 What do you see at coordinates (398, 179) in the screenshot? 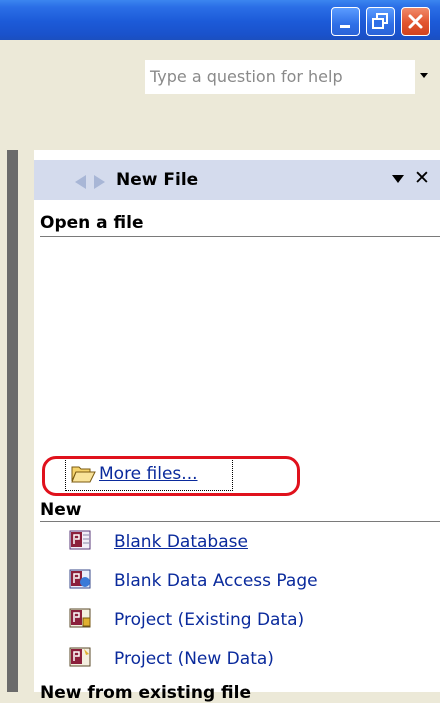
I see `pane-menu-icon` at bounding box center [398, 179].